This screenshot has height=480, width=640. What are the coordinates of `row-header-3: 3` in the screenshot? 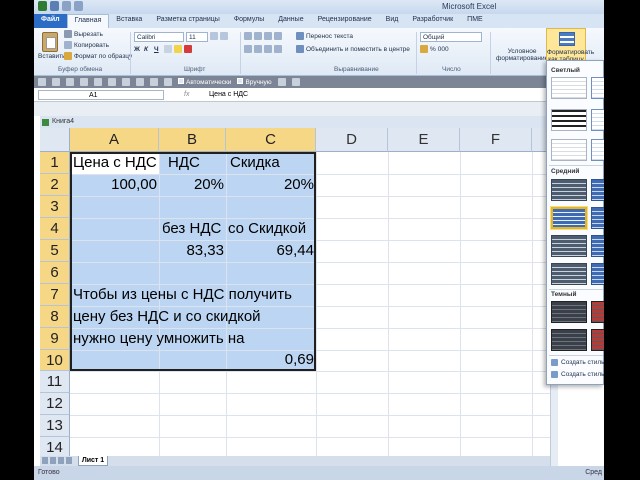 It's located at (55, 207).